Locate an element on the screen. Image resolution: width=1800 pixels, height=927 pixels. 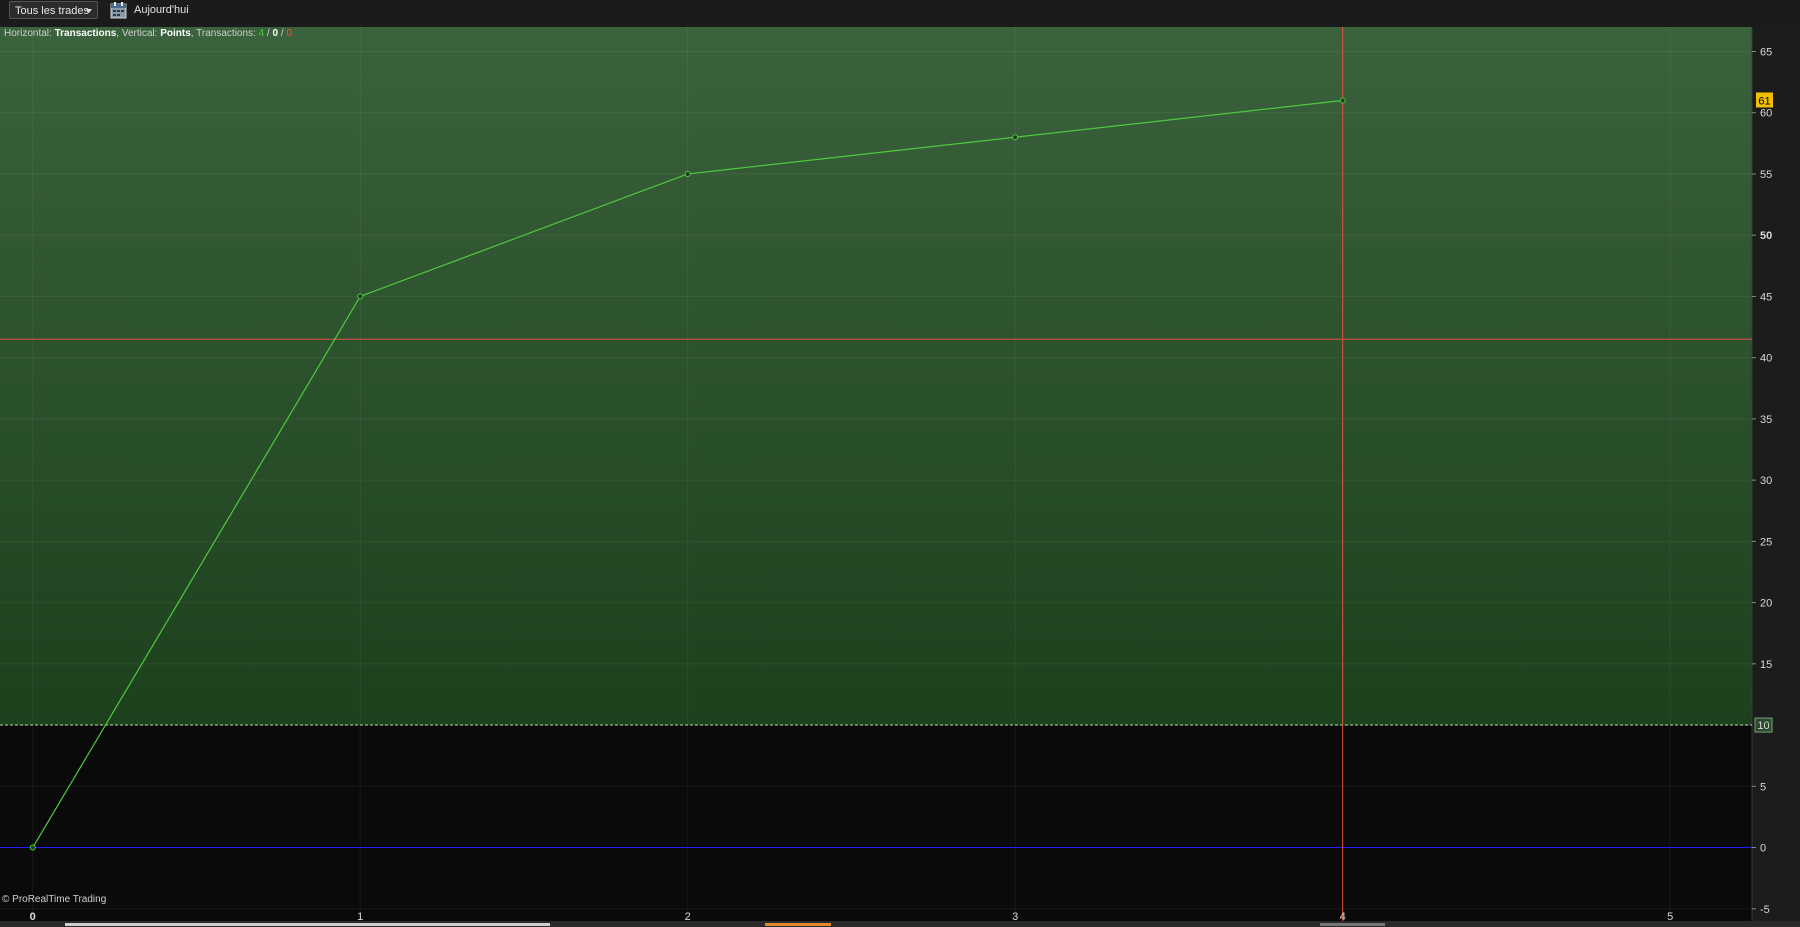
x-tick-label: 0 is located at coordinates (33, 916).